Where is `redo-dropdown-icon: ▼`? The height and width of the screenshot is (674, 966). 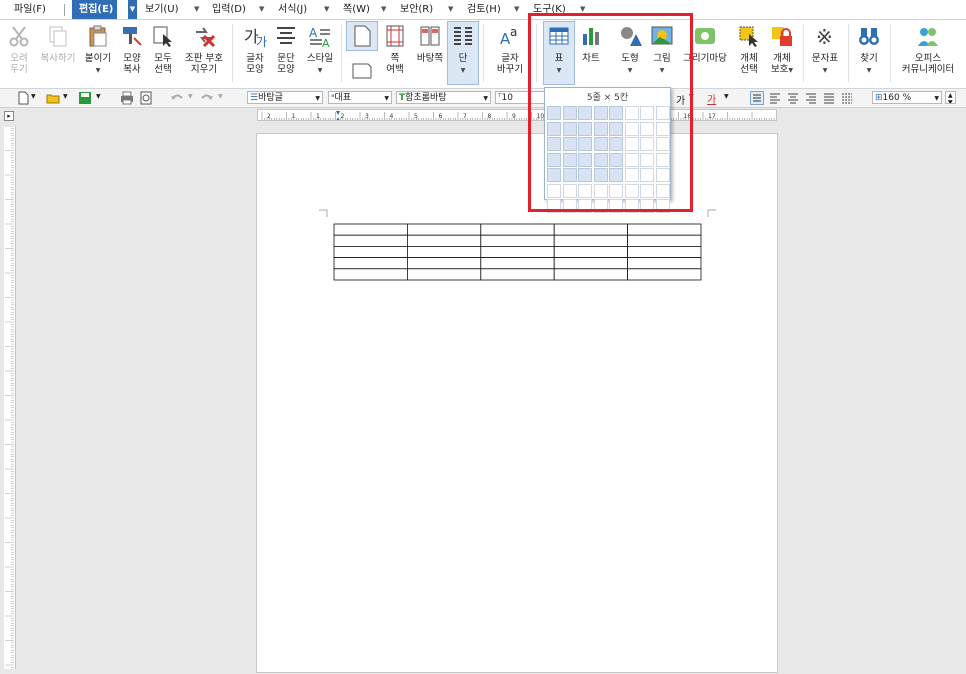
redo-dropdown-icon: ▼ is located at coordinates (220, 96).